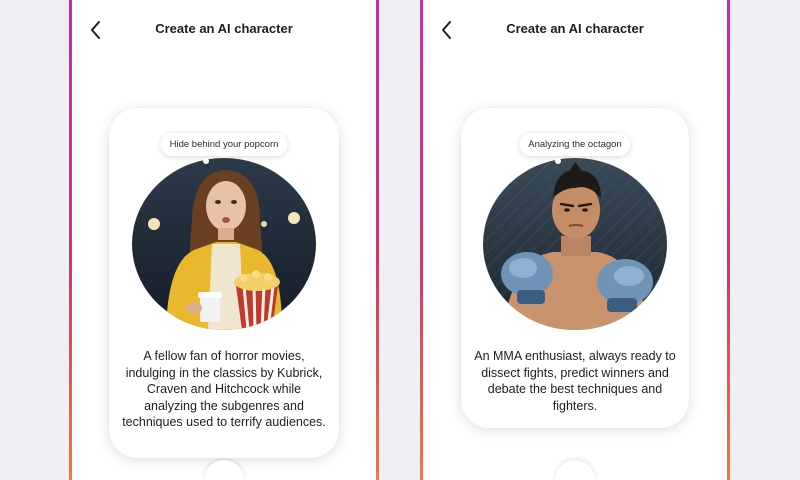 The image size is (800, 480). What do you see at coordinates (224, 144) in the screenshot?
I see `thought-bubble: Hide behind your popcorn` at bounding box center [224, 144].